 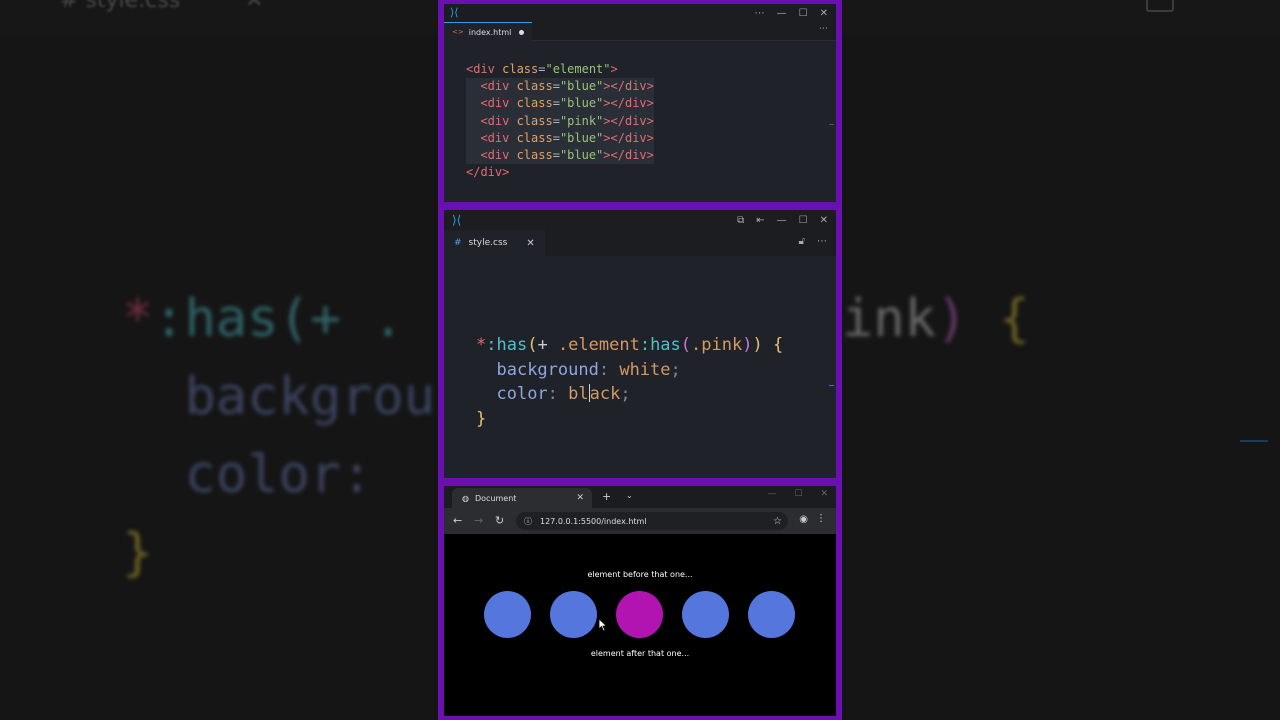 What do you see at coordinates (640, 31) in the screenshot?
I see `html-editor-tabbar: <> index.html ⋯` at bounding box center [640, 31].